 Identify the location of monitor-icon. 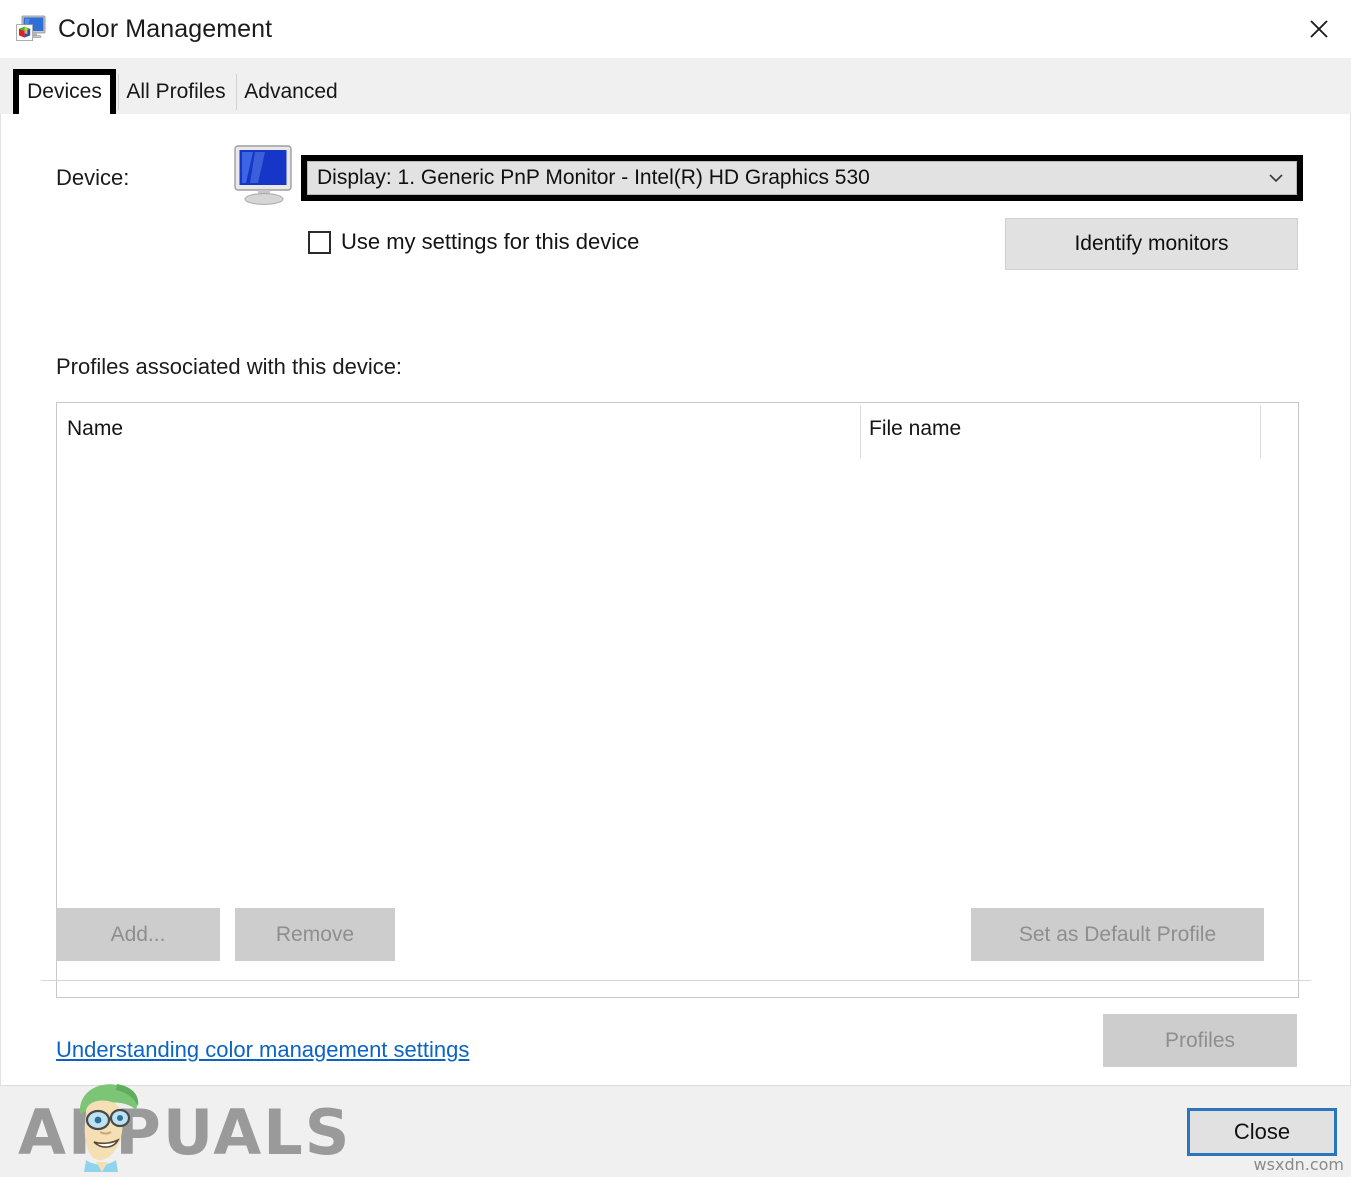
(264, 175).